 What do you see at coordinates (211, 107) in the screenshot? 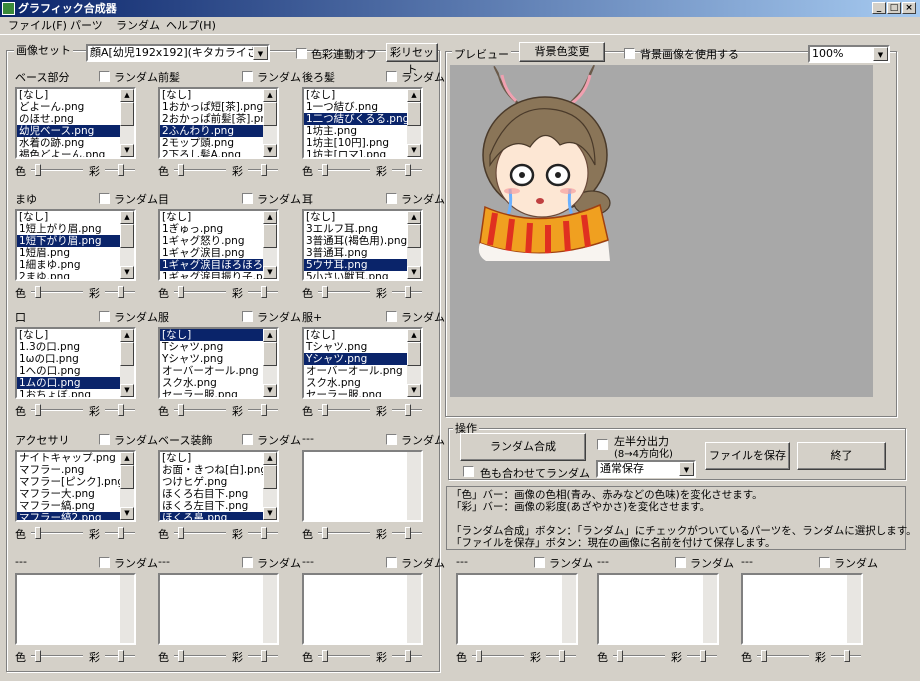
I see `list-item: 1おかっぱ短[茶].png` at bounding box center [211, 107].